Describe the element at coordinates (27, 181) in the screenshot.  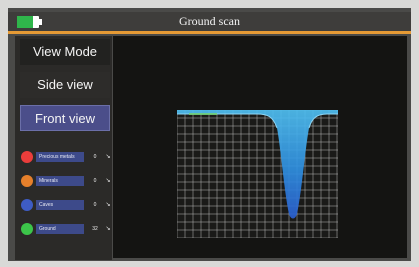
I see `orange-dot-icon` at that location.